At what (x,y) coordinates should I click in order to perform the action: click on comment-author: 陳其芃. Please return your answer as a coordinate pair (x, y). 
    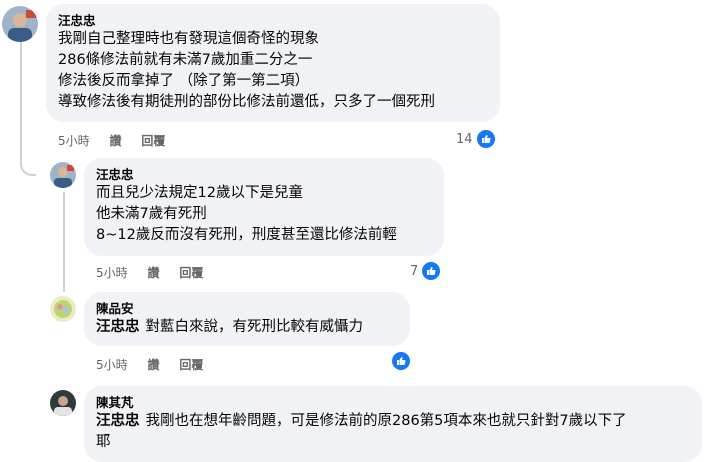
    Looking at the image, I should click on (393, 402).